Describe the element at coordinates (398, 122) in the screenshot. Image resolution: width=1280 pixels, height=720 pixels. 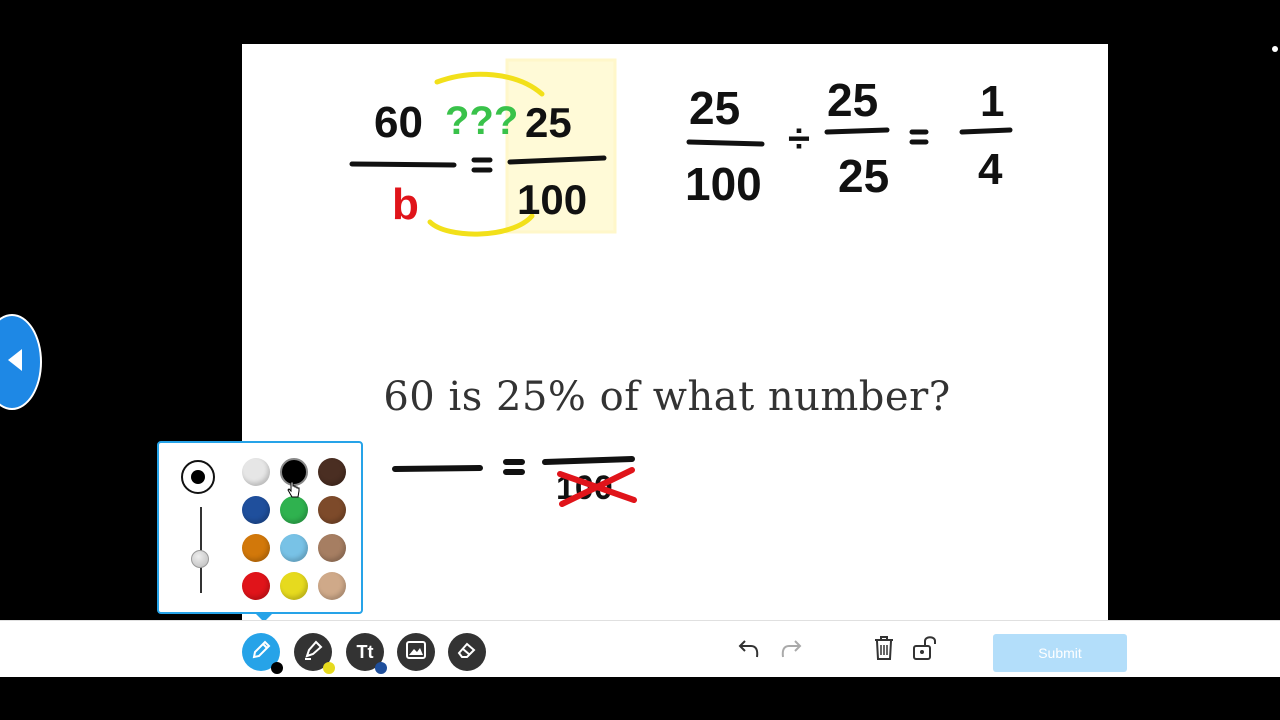
I see `svg-text: 60` at that location.